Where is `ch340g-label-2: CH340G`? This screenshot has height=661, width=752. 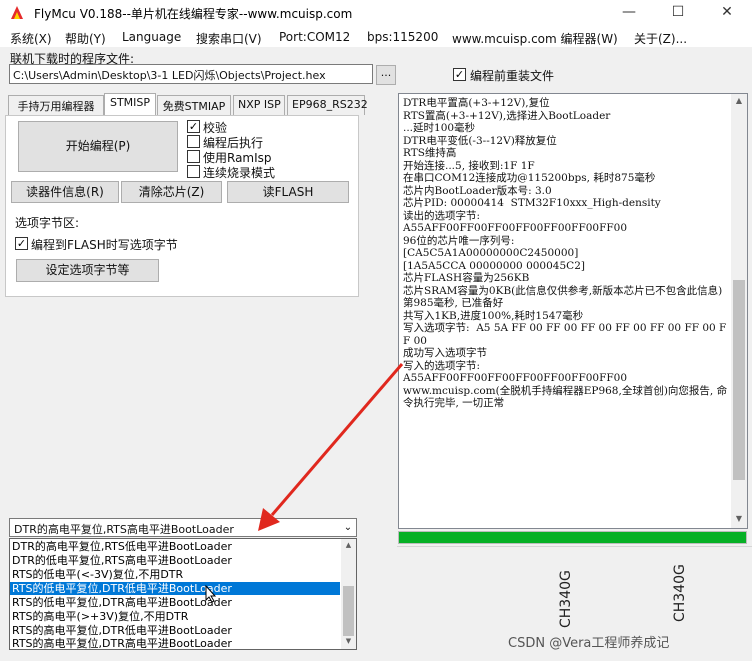
ch340g-label-2: CH340G is located at coordinates (680, 593).